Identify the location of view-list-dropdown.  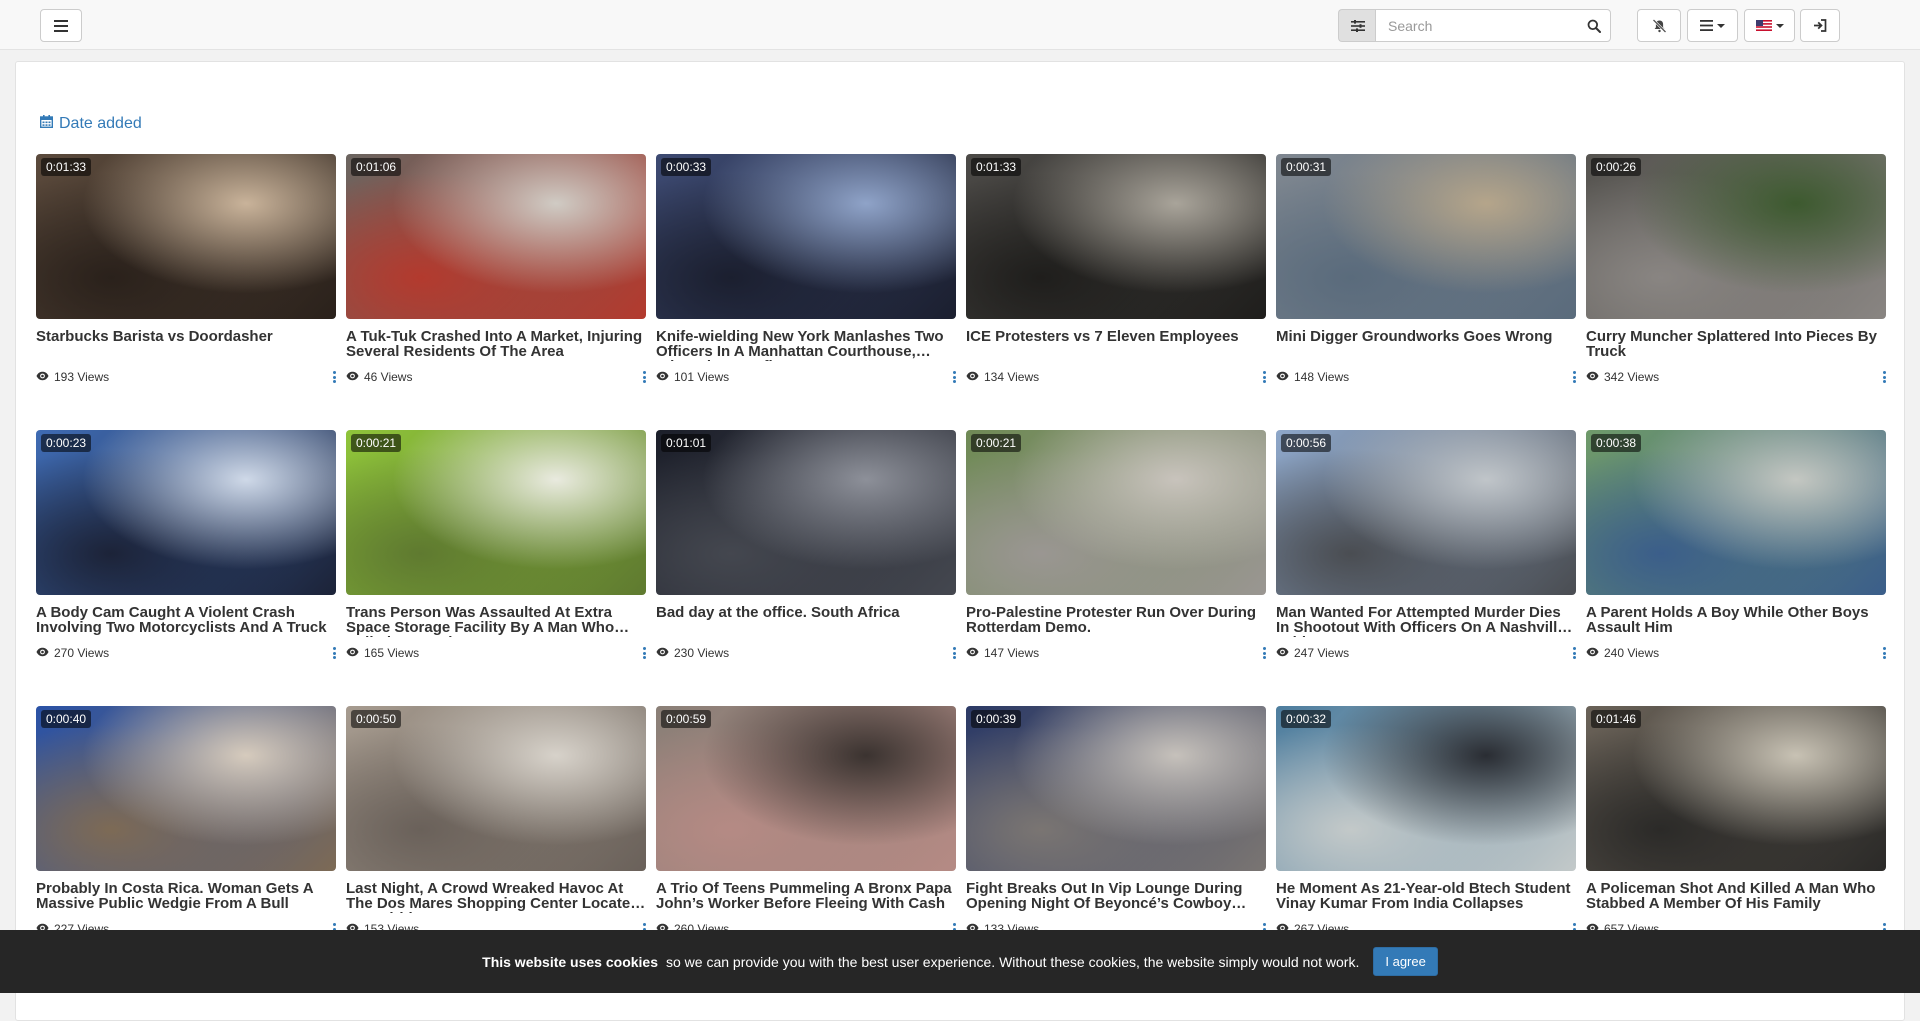
(1712, 25).